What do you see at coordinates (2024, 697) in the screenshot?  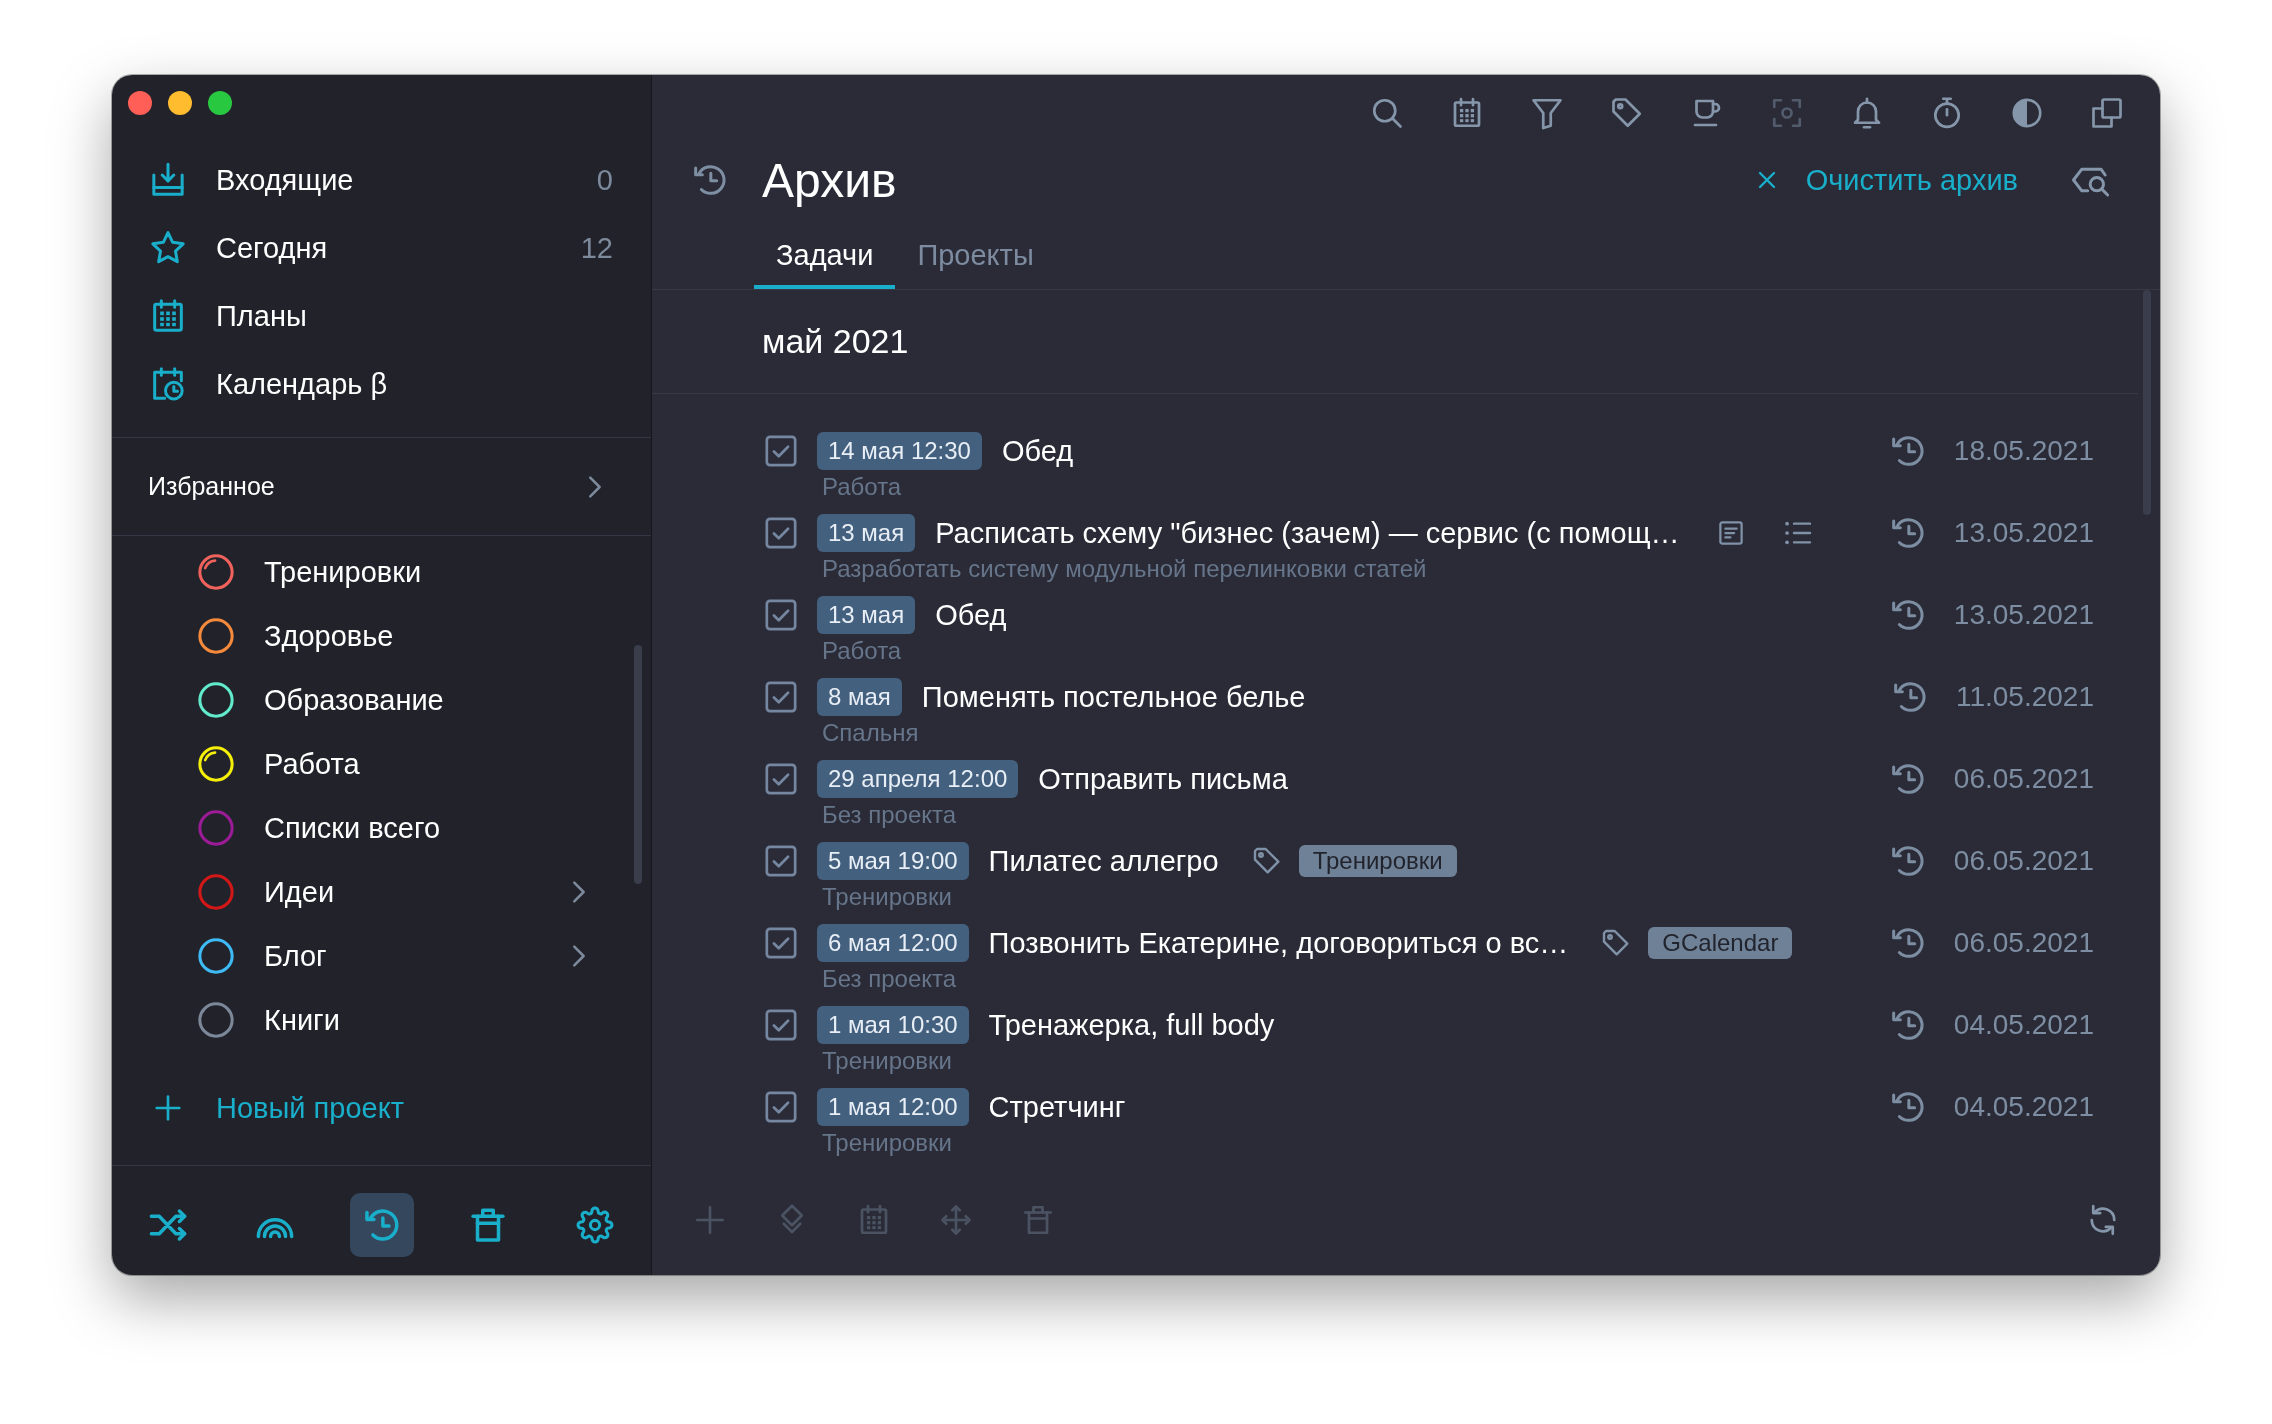 I see `archived-date: 11.05.2021` at bounding box center [2024, 697].